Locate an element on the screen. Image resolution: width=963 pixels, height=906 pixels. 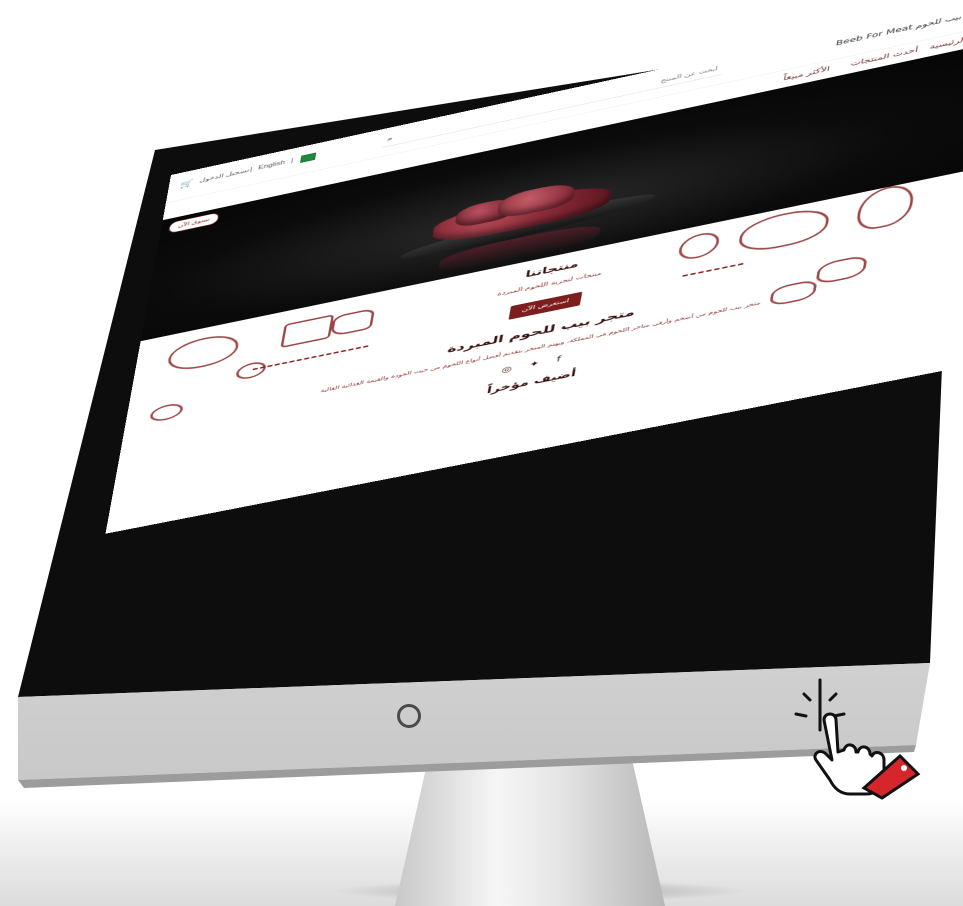
browse-now-button: استعرض الآن is located at coordinates (545, 305).